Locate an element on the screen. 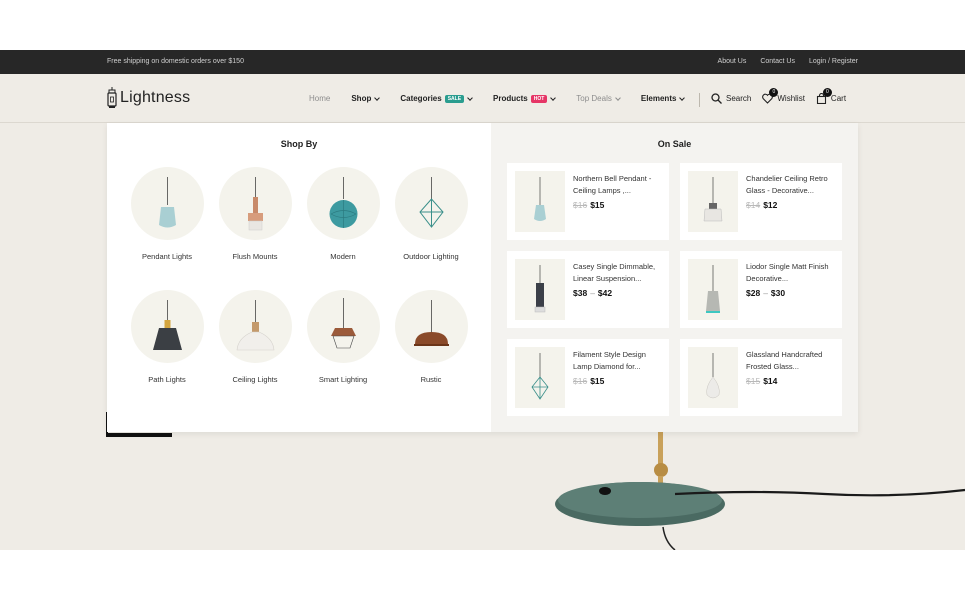 The image size is (965, 600). sale-price: $12 is located at coordinates (770, 205).